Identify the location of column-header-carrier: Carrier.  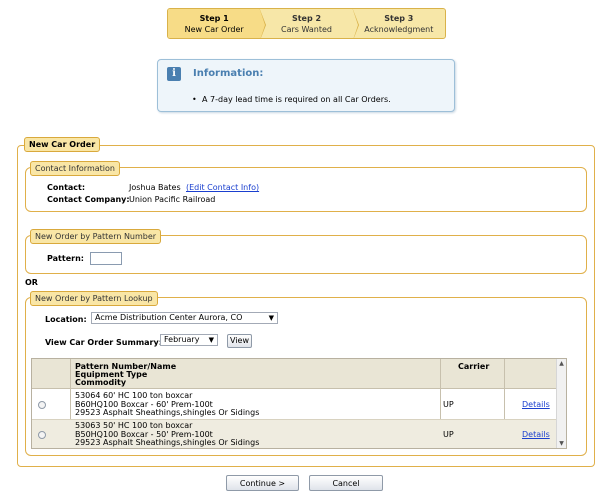
(474, 366).